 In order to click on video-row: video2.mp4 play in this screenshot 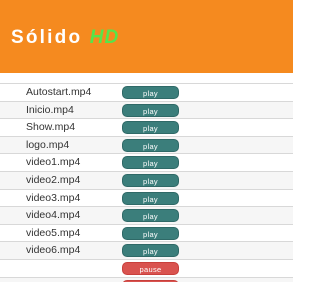, I will do `click(146, 179)`.